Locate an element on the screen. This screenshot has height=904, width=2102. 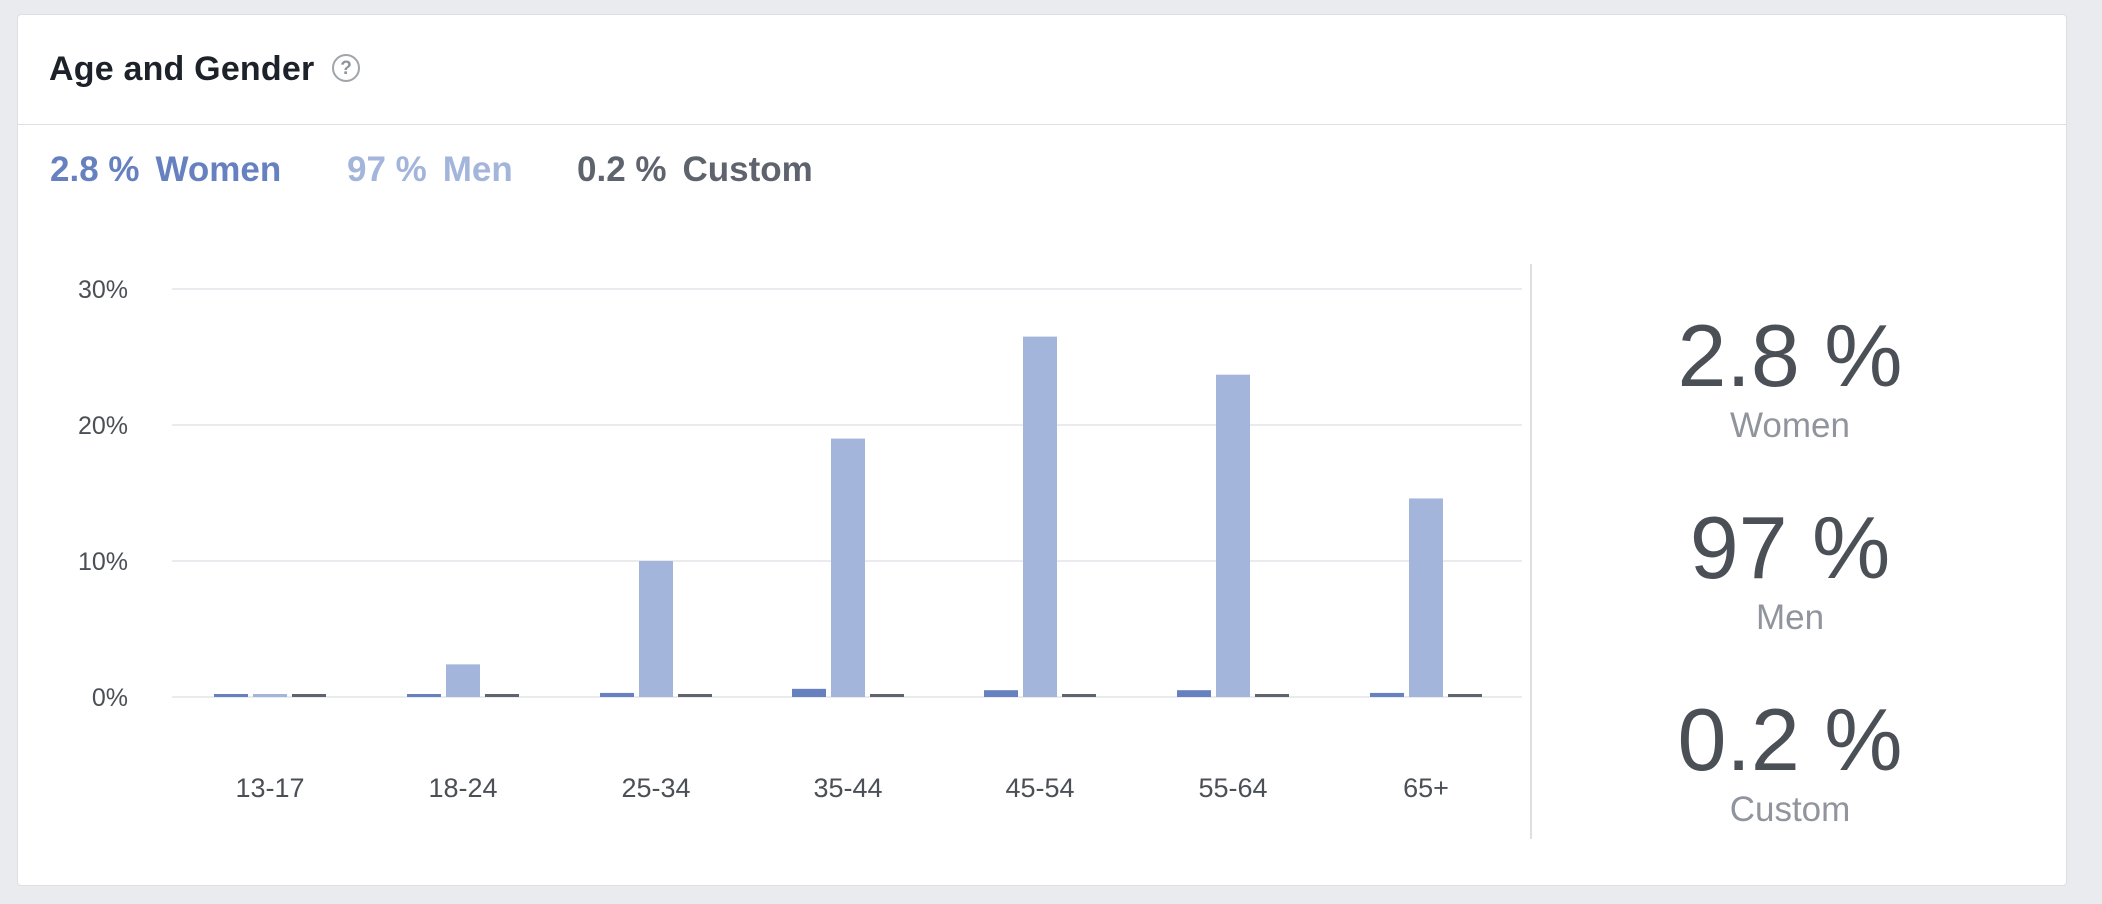
bar-women-65+ is located at coordinates (1387, 694).